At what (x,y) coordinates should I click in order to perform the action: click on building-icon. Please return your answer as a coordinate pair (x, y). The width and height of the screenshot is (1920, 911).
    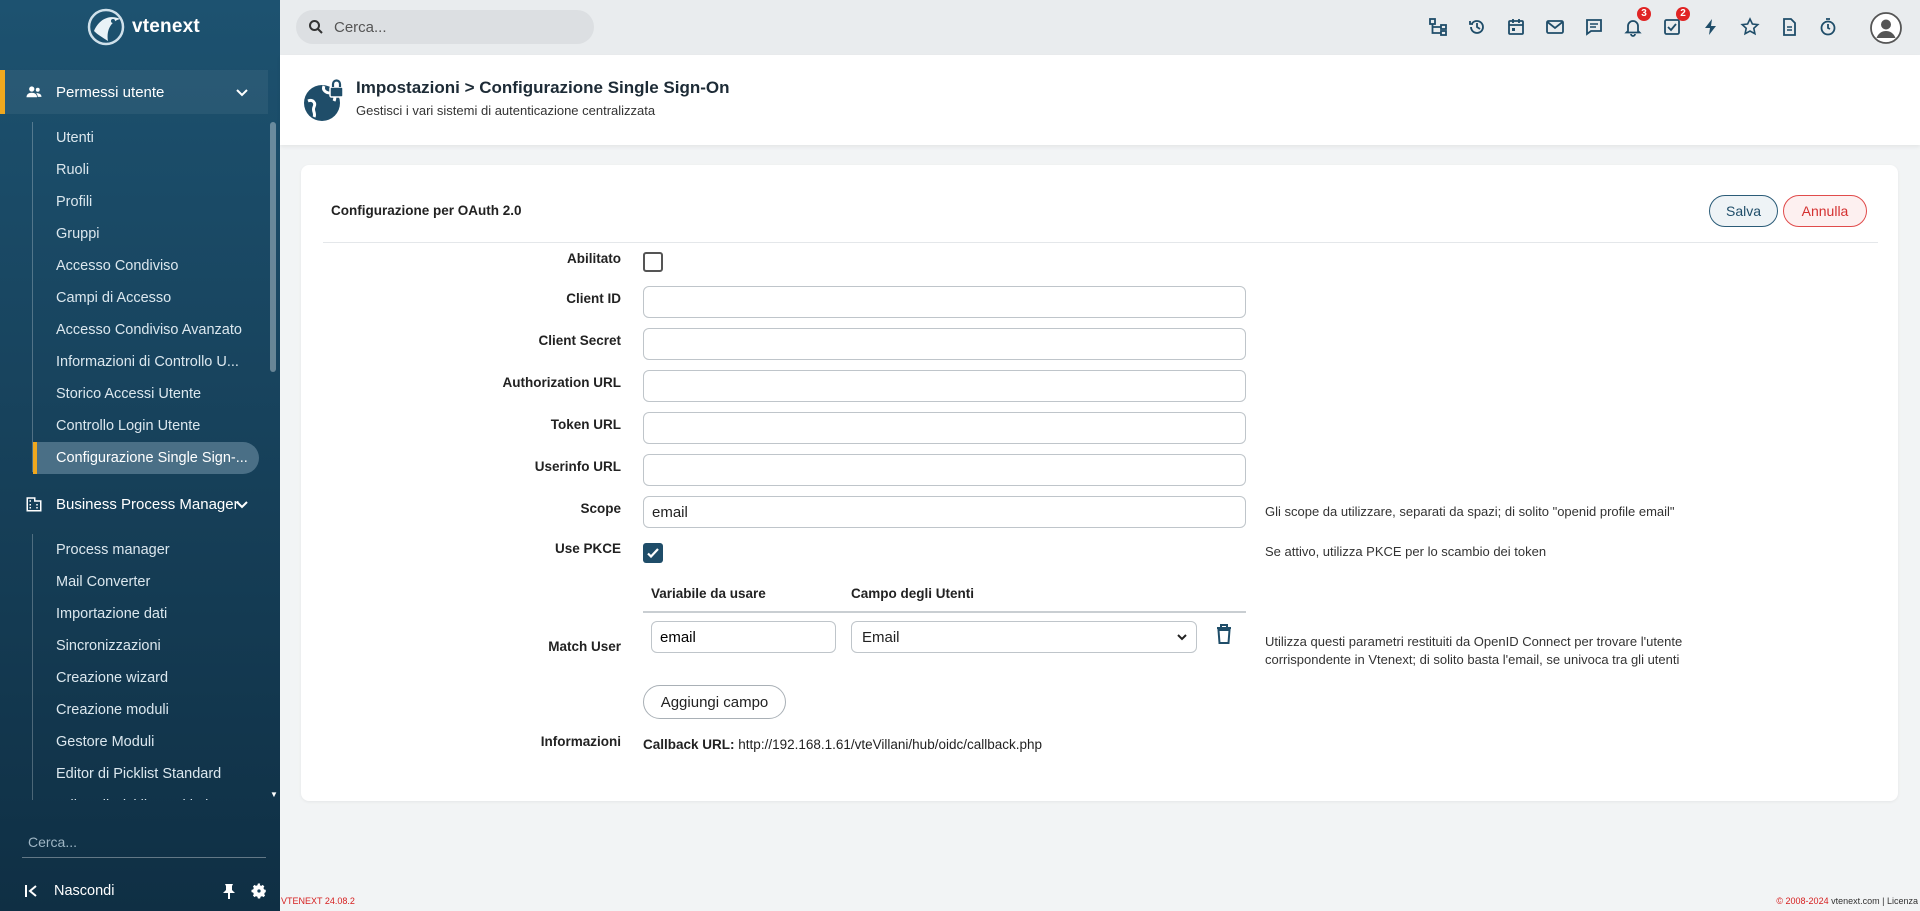
    Looking at the image, I should click on (34, 504).